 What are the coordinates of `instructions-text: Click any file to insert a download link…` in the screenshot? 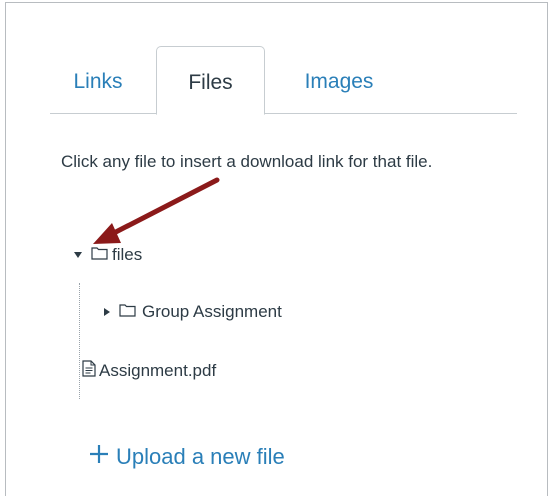 It's located at (247, 161).